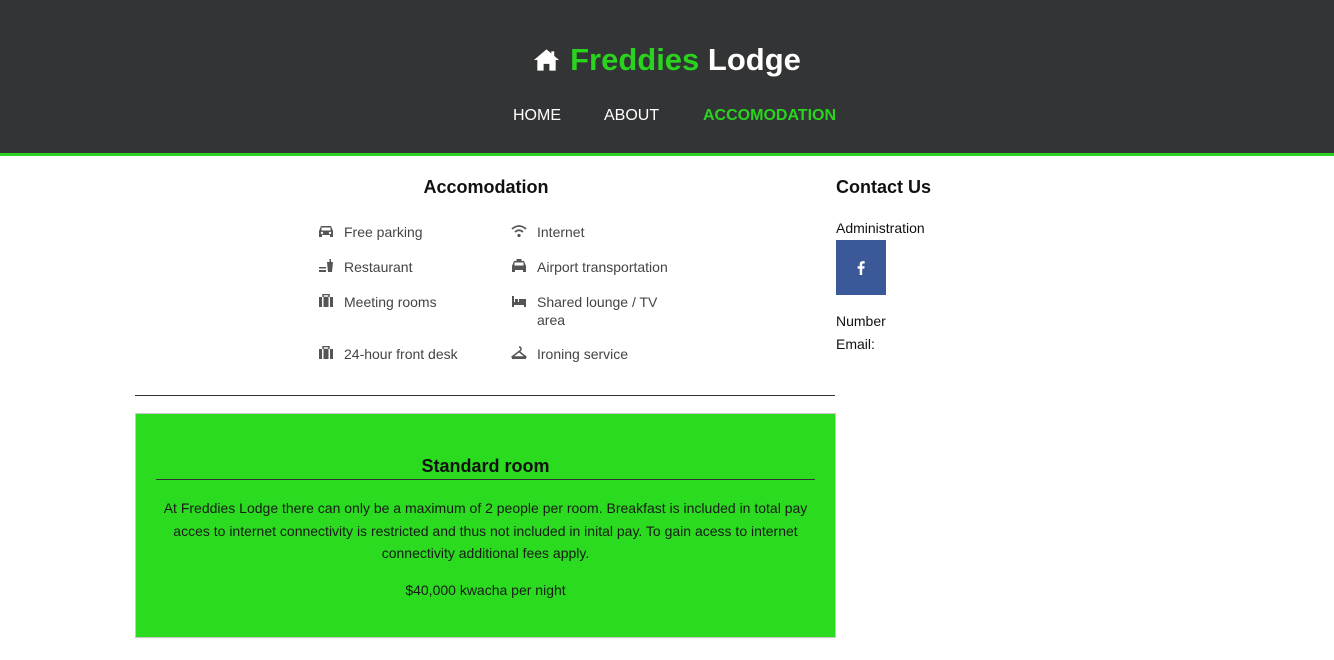 The height and width of the screenshot is (660, 1334). I want to click on amenity-restaurant: Restaurant, so click(365, 267).